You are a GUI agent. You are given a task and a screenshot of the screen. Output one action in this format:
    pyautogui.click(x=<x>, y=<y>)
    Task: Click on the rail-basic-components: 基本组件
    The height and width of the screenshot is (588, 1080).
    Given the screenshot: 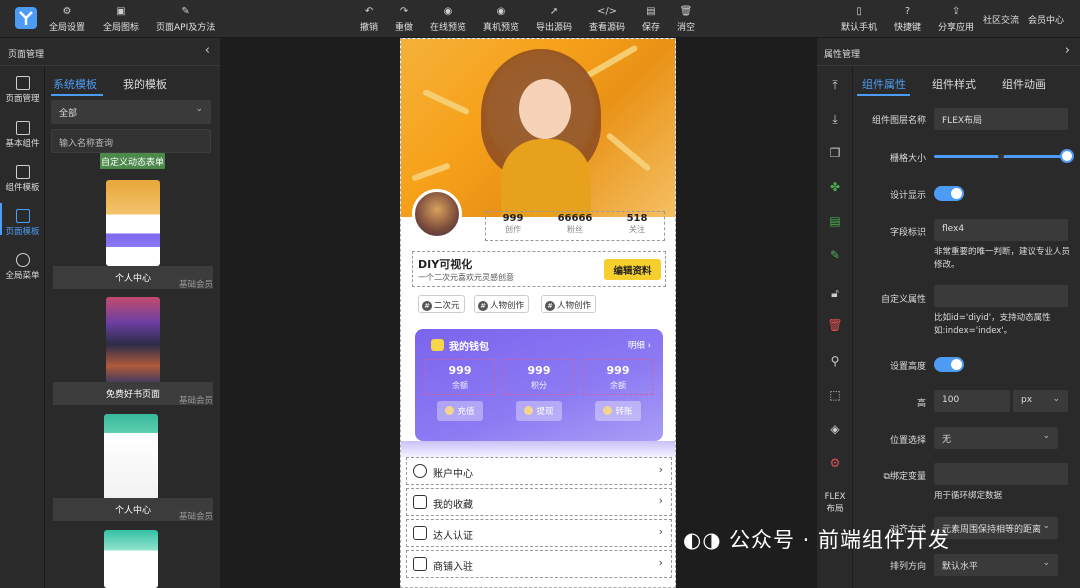 What is the action you would take?
    pyautogui.click(x=22, y=135)
    